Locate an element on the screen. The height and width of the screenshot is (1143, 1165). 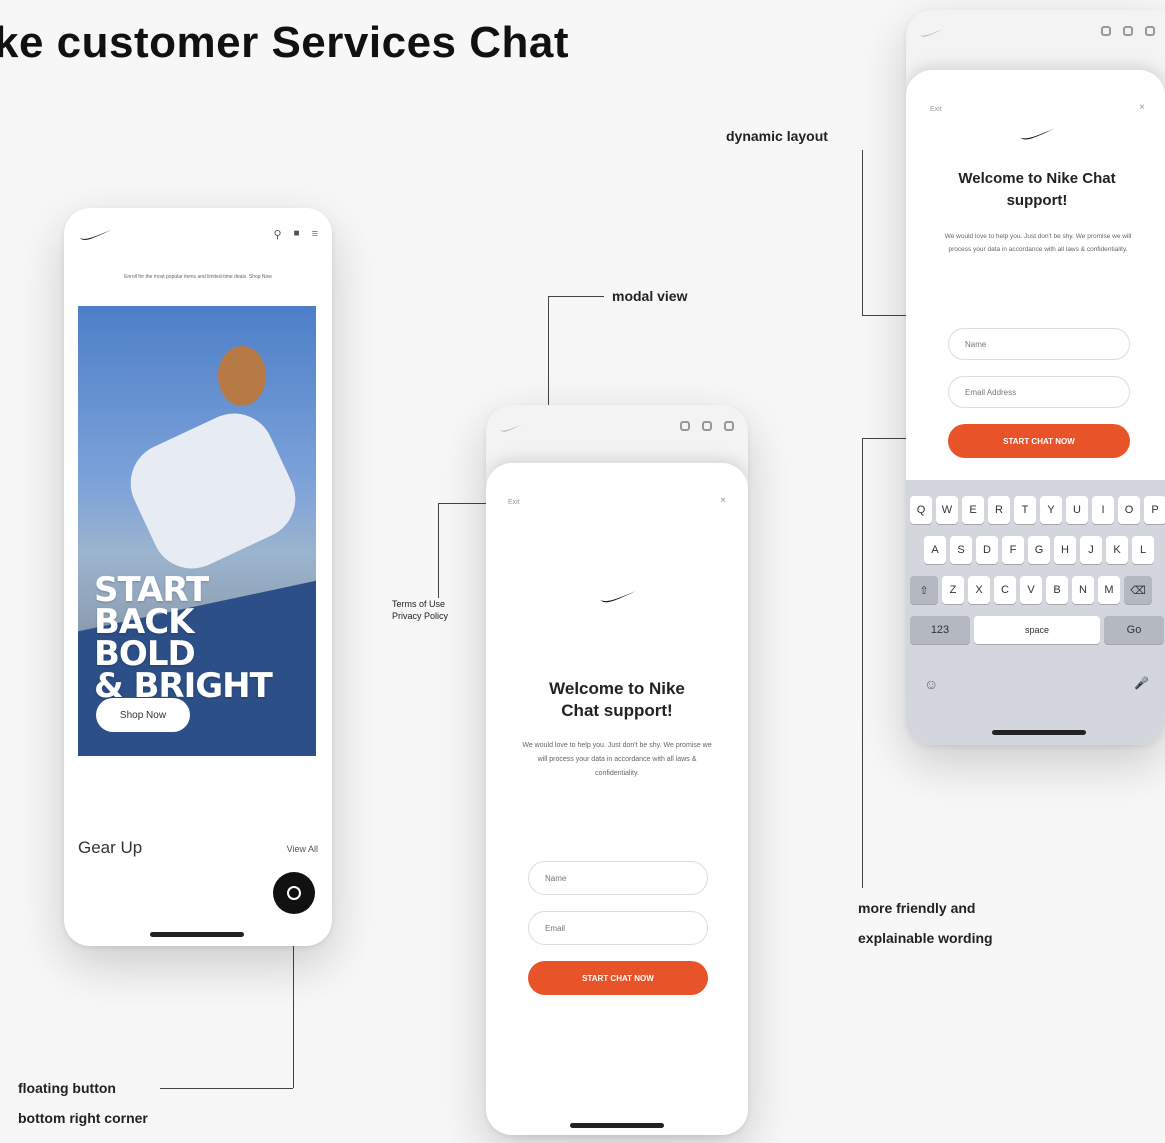
key-x: X is located at coordinates (979, 590).